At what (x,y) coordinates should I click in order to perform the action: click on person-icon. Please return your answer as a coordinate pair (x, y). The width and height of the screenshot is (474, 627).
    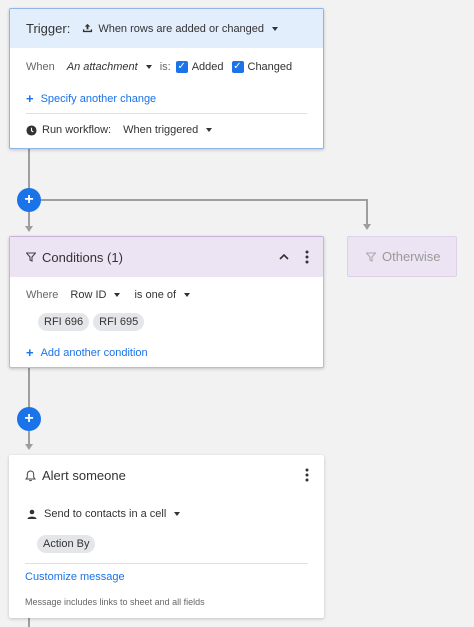
    Looking at the image, I should click on (32, 514).